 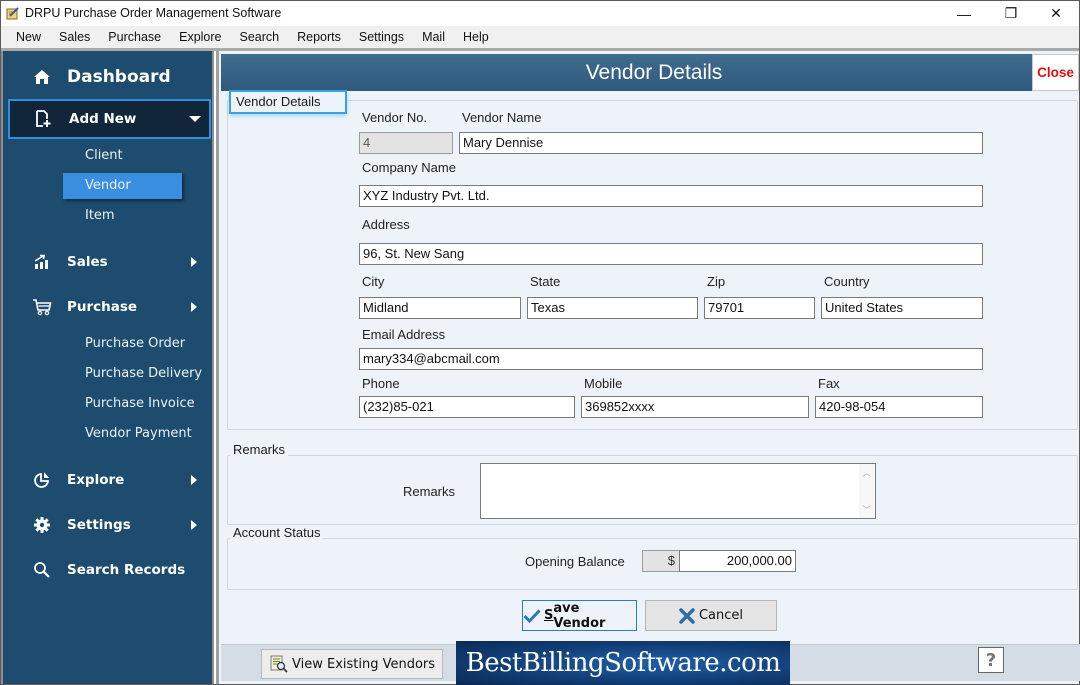 I want to click on add-document-icon, so click(x=43, y=119).